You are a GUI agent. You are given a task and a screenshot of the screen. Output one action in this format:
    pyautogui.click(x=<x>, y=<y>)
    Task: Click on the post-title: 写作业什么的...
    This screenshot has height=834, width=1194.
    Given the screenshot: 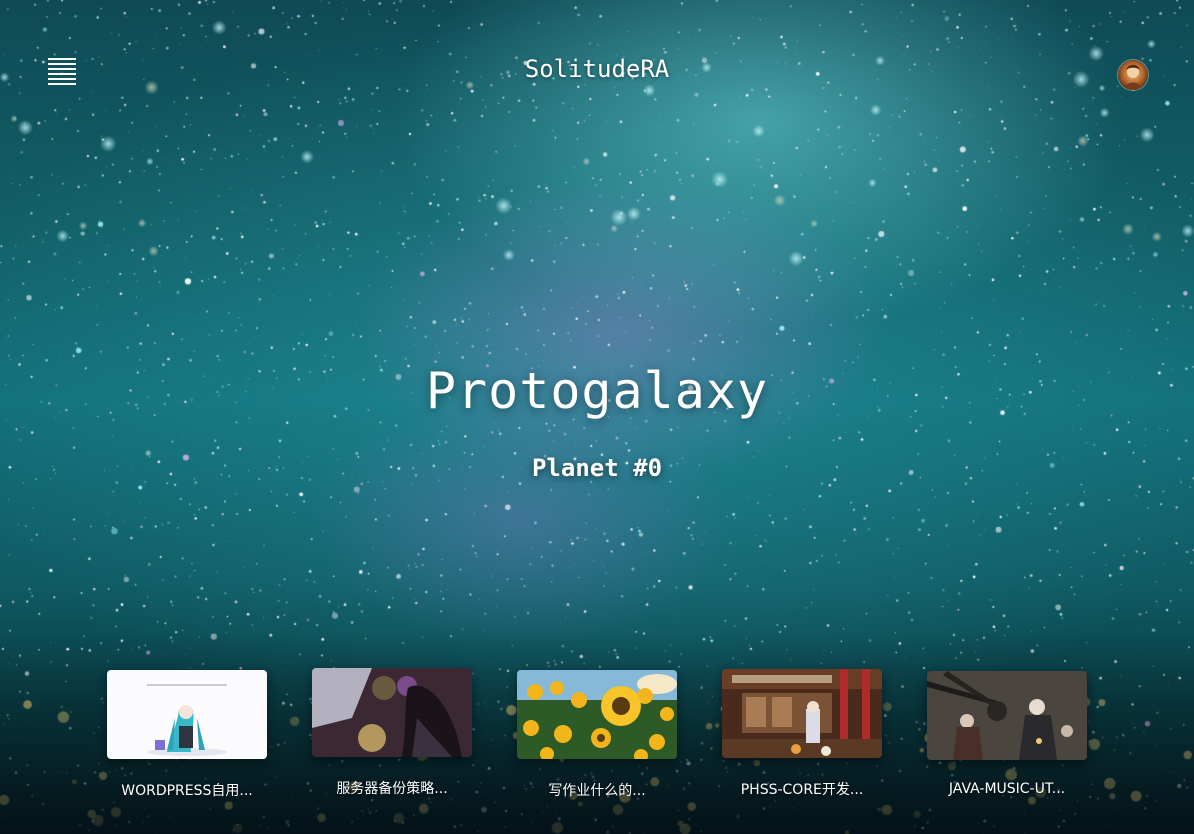 What is the action you would take?
    pyautogui.click(x=597, y=790)
    